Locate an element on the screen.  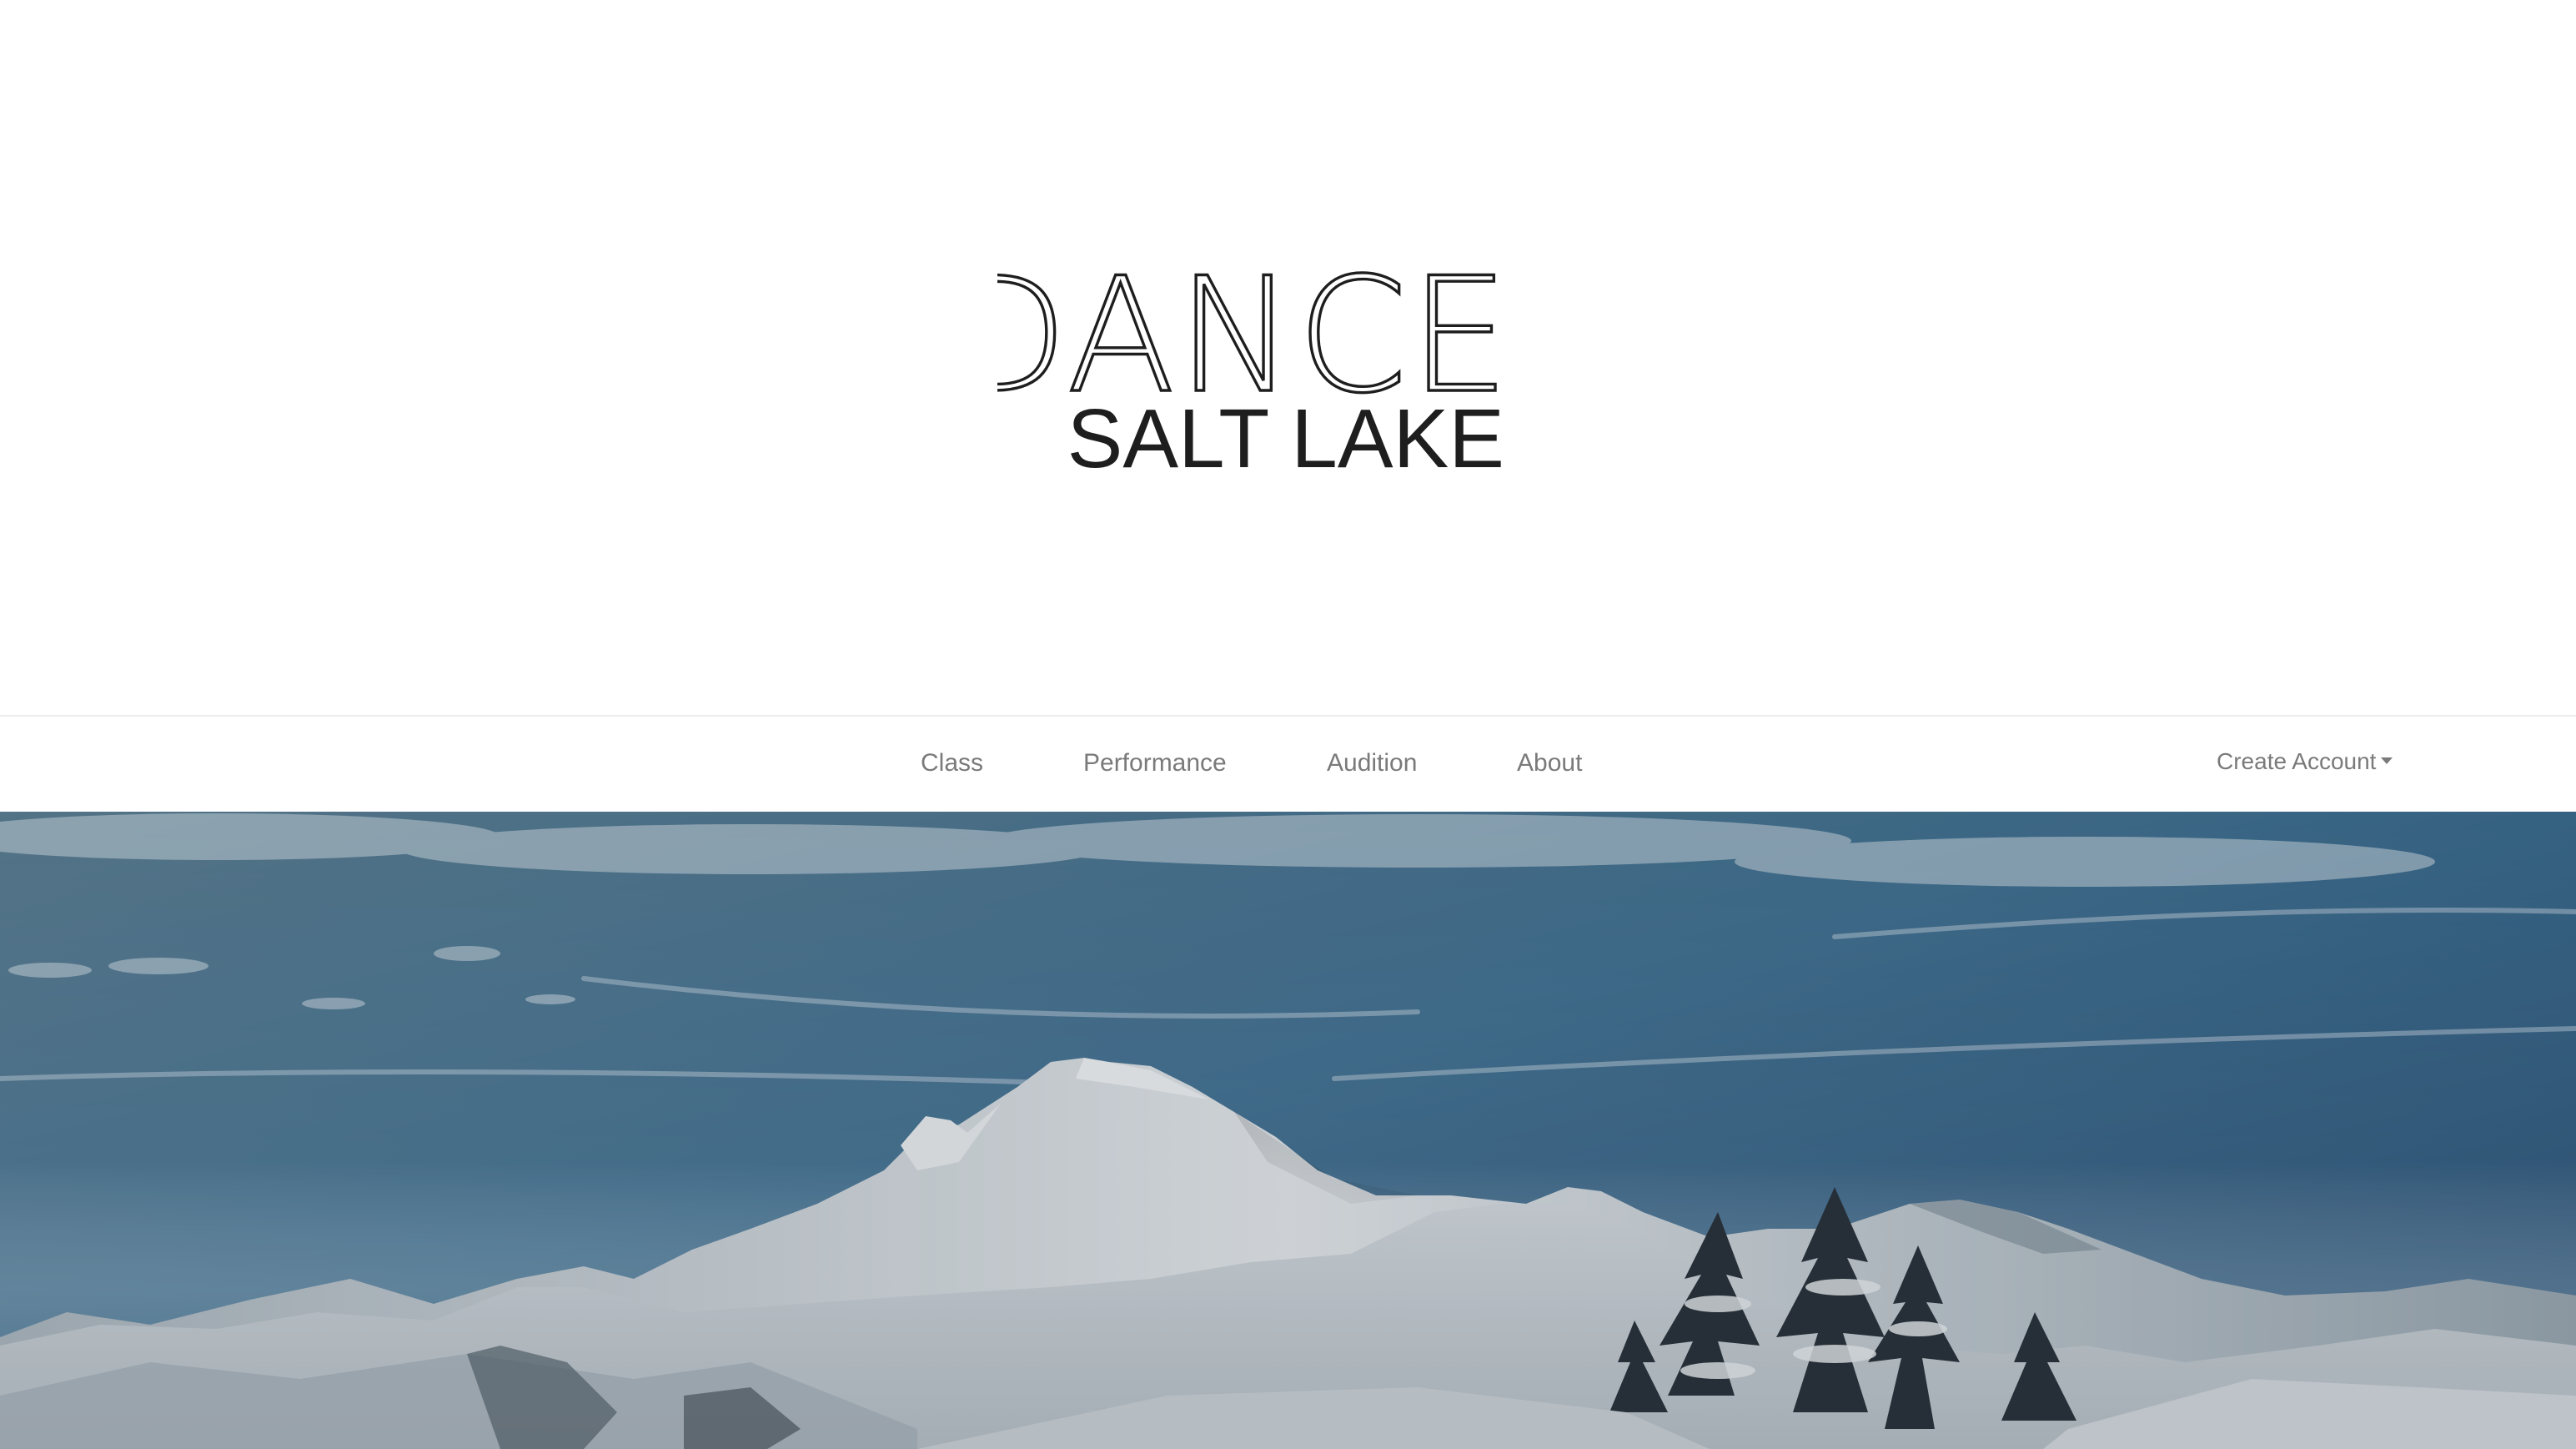
nav-link-performance: Performance is located at coordinates (1155, 763).